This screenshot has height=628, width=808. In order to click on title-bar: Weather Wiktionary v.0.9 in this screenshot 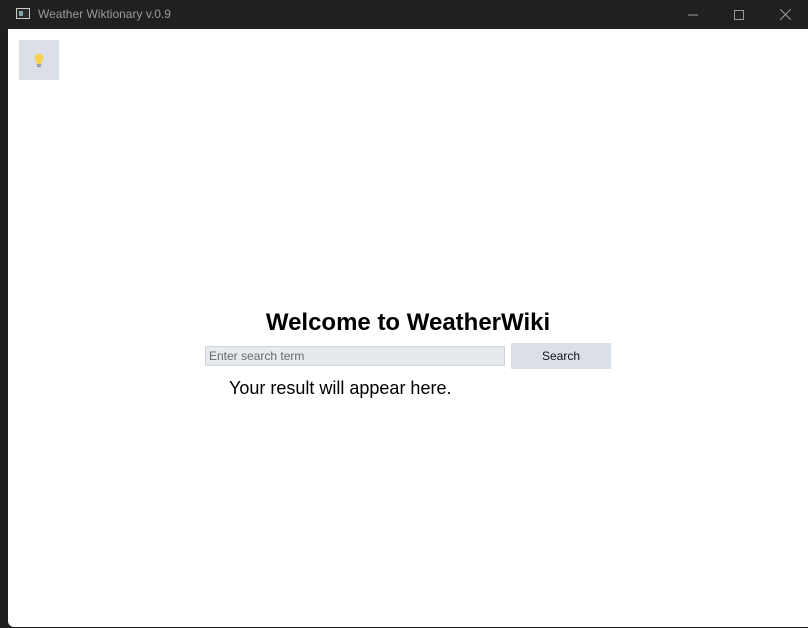, I will do `click(404, 14)`.